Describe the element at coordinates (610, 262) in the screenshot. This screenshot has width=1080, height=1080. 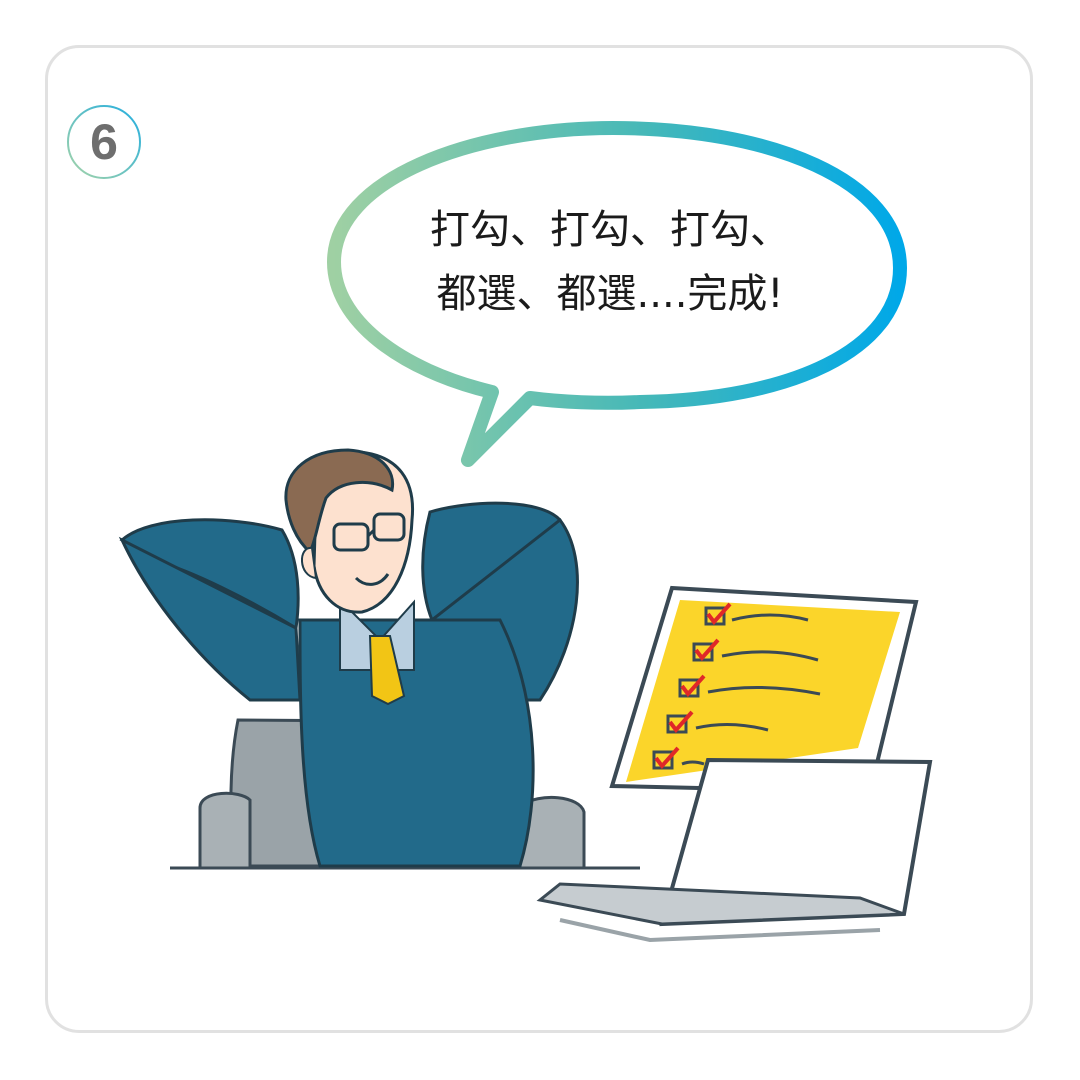
I see `speech-bubble-text: 打勾、打勾、打勾、 都選、都選....完成!` at that location.